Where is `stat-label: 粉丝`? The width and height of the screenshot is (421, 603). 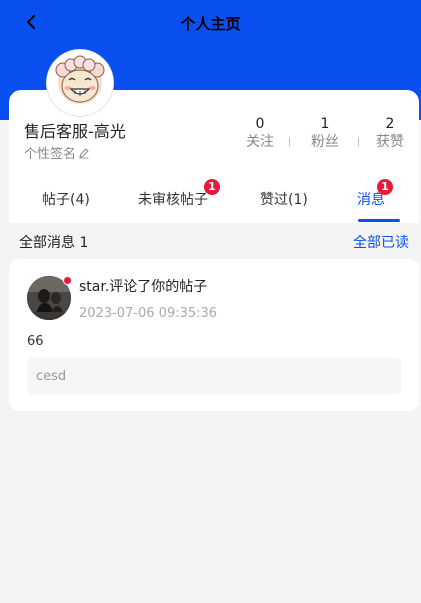
stat-label: 粉丝 is located at coordinates (325, 142).